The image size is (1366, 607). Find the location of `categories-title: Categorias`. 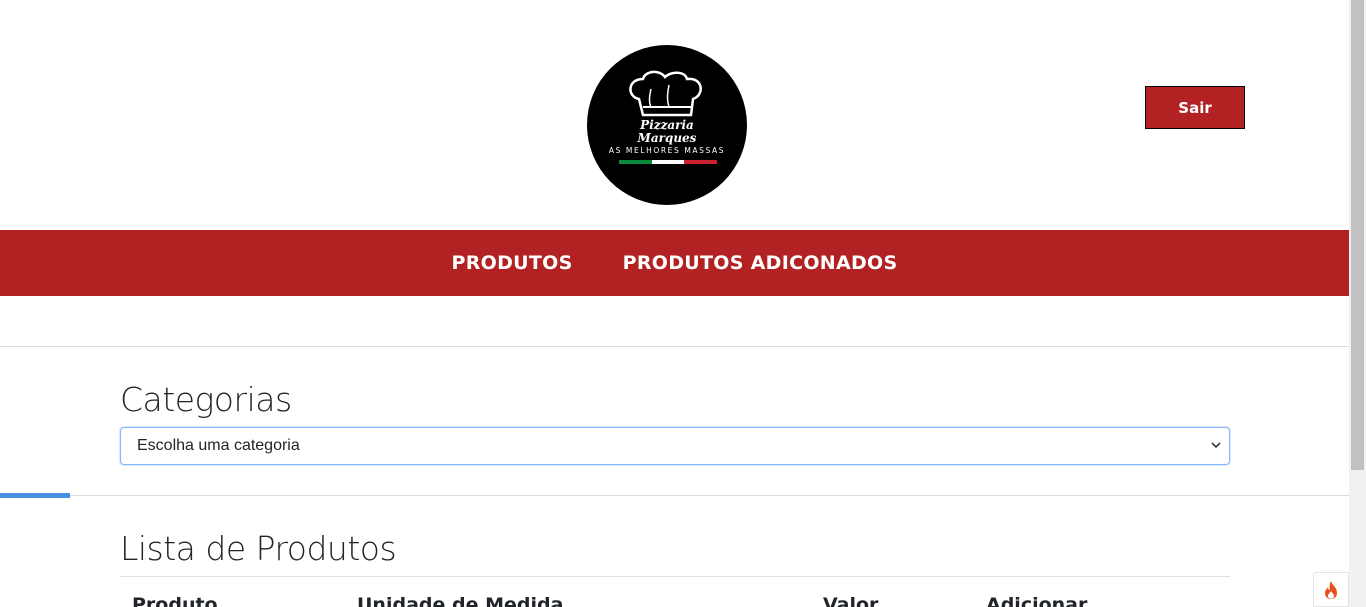

categories-title: Categorias is located at coordinates (206, 399).